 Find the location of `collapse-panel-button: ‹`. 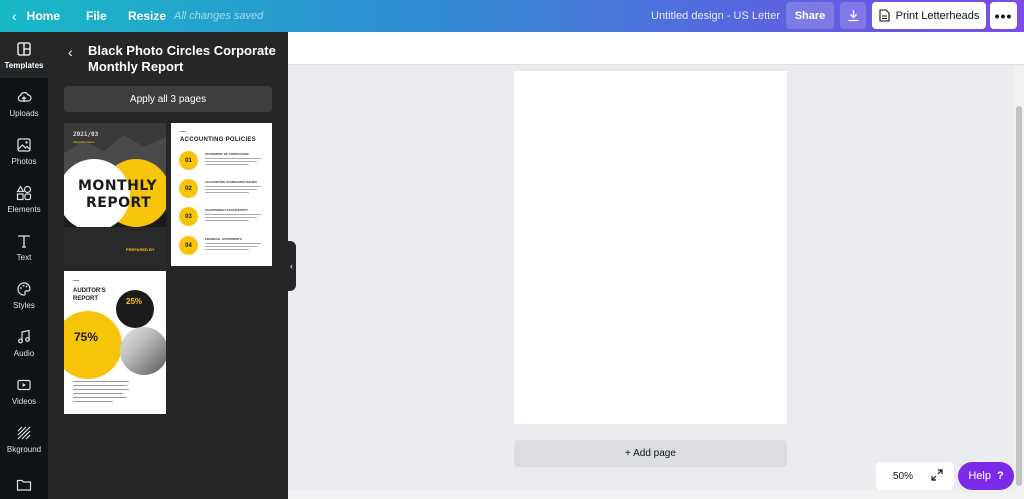

collapse-panel-button: ‹ is located at coordinates (291, 266).